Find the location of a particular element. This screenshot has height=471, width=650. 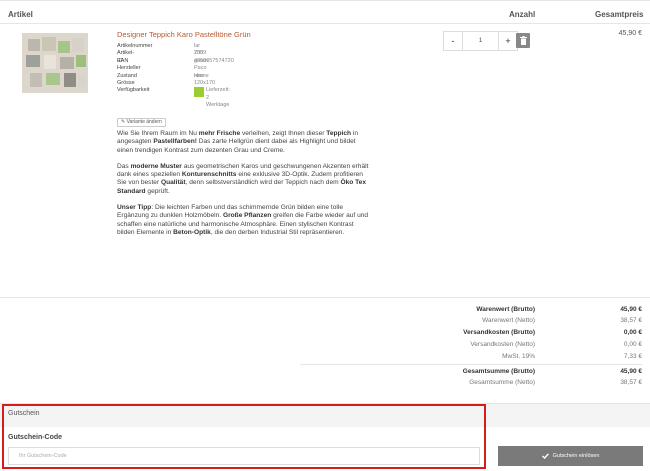

coupon-section-title: Gutschein is located at coordinates (24, 413).